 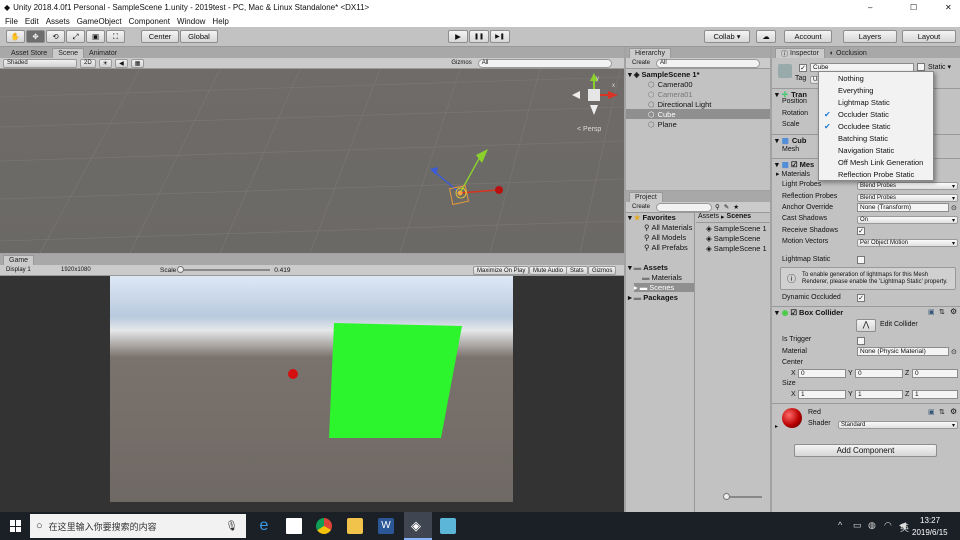 What do you see at coordinates (68, 53) in the screenshot?
I see `tab-scene: Scene` at bounding box center [68, 53].